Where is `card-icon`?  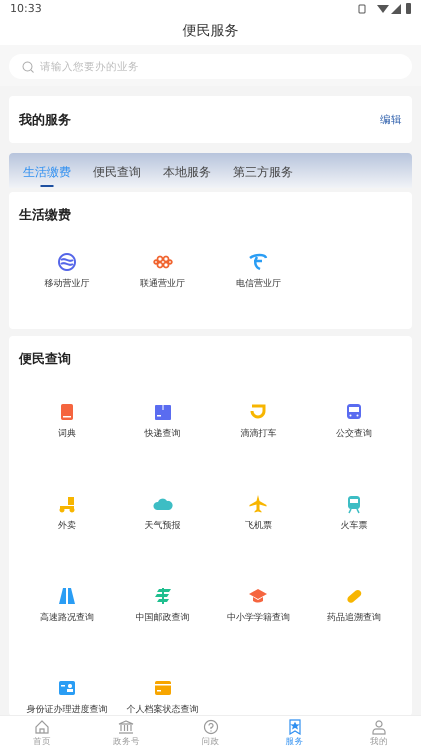 card-icon is located at coordinates (162, 688).